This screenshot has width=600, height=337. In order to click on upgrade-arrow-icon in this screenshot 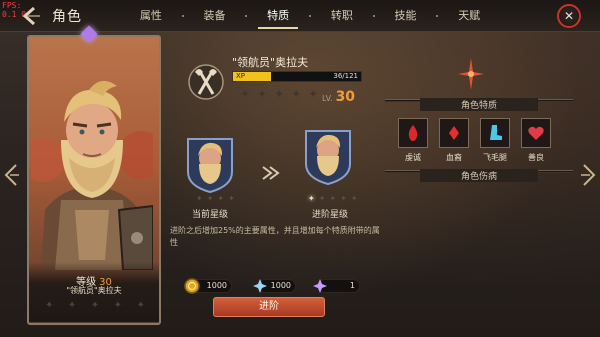, I will do `click(271, 173)`.